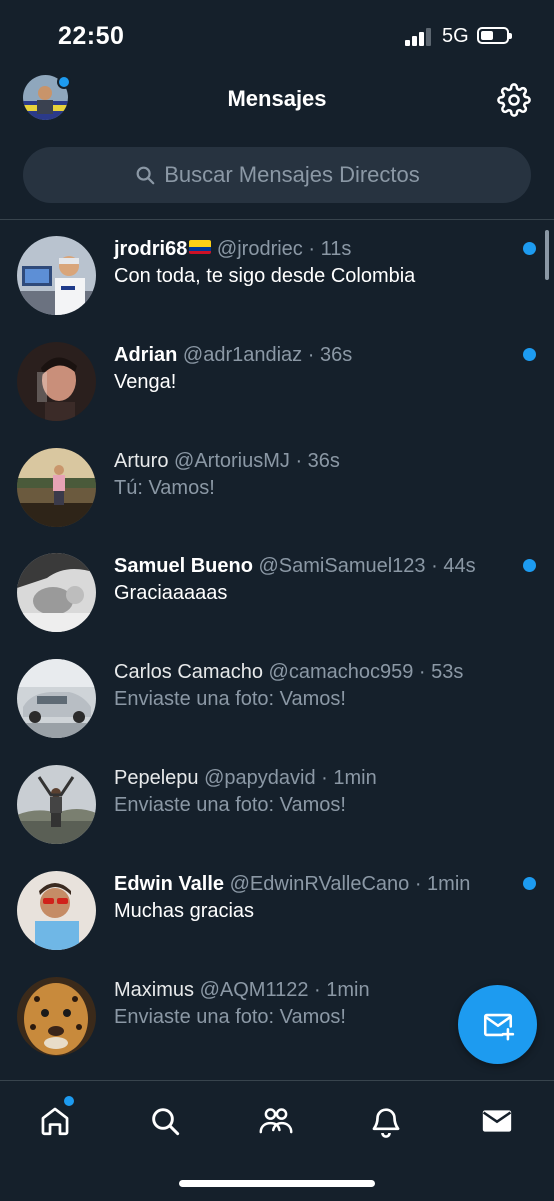  Describe the element at coordinates (264, 276) in the screenshot. I see `message-preview: Con toda, te sigo desde Colombia` at that location.